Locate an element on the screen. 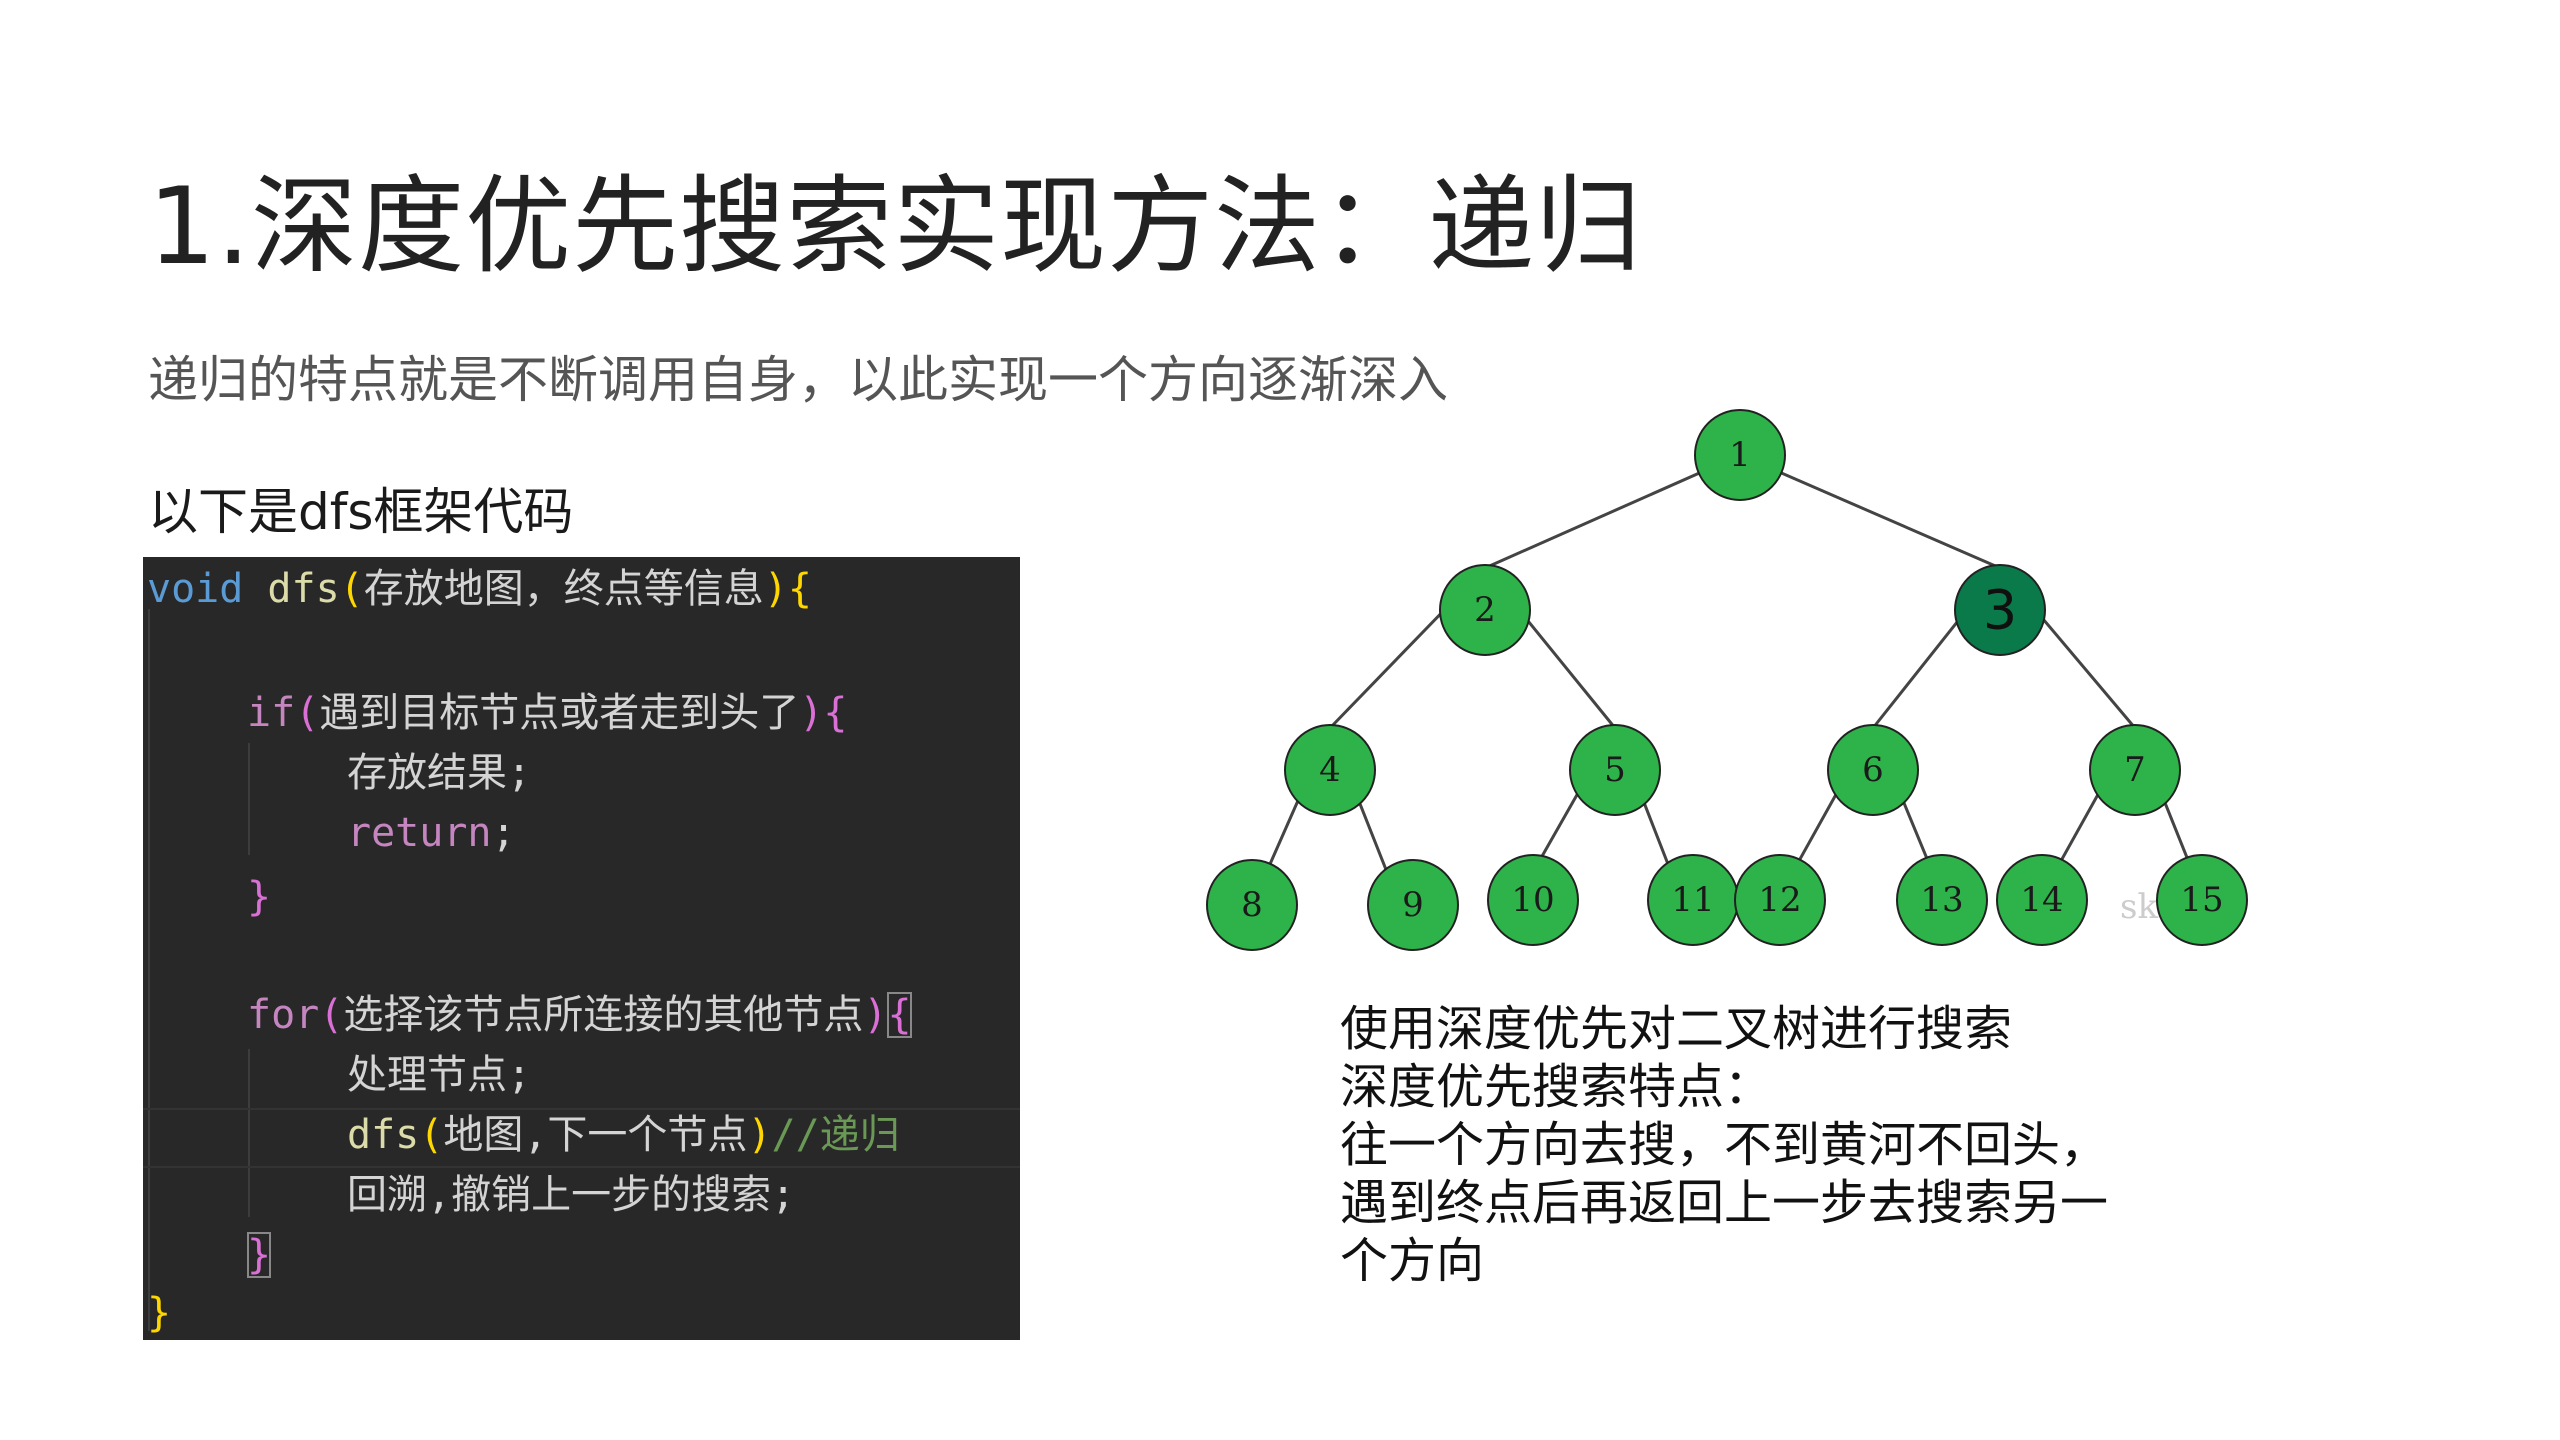  tree-node-8: 8 is located at coordinates (1252, 905).